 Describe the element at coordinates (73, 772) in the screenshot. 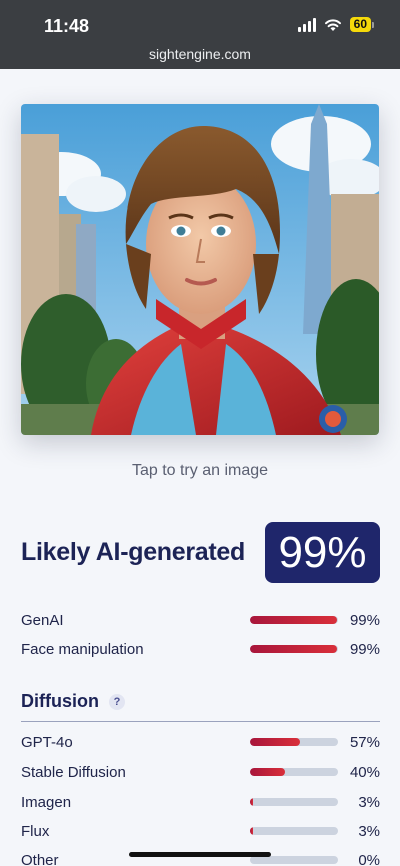

I see `model-label: Stable Diffusion` at that location.